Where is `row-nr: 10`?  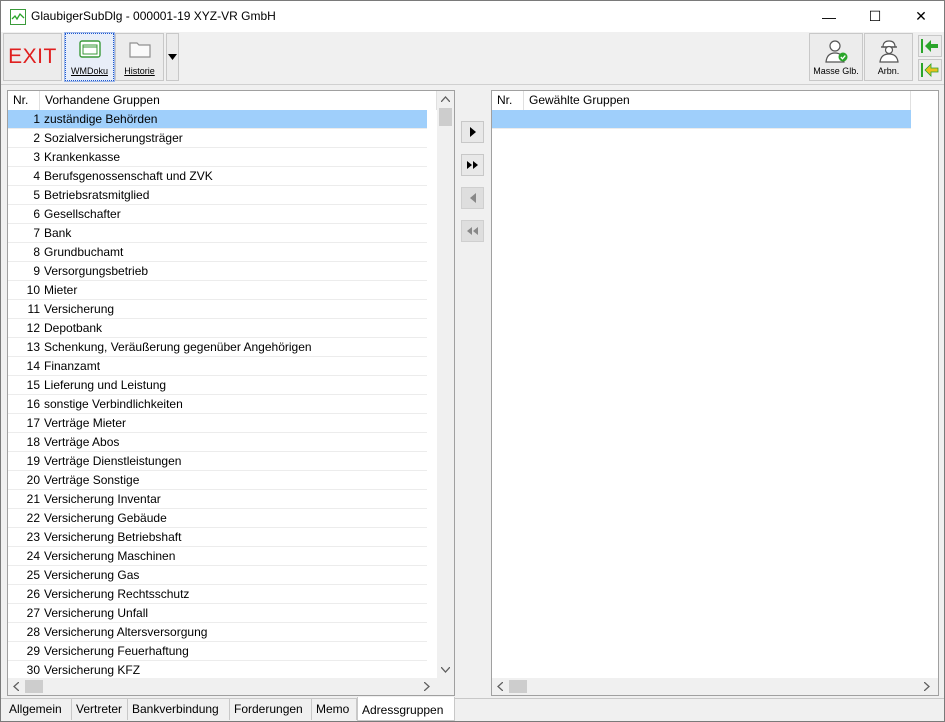
row-nr: 10 is located at coordinates (33, 290).